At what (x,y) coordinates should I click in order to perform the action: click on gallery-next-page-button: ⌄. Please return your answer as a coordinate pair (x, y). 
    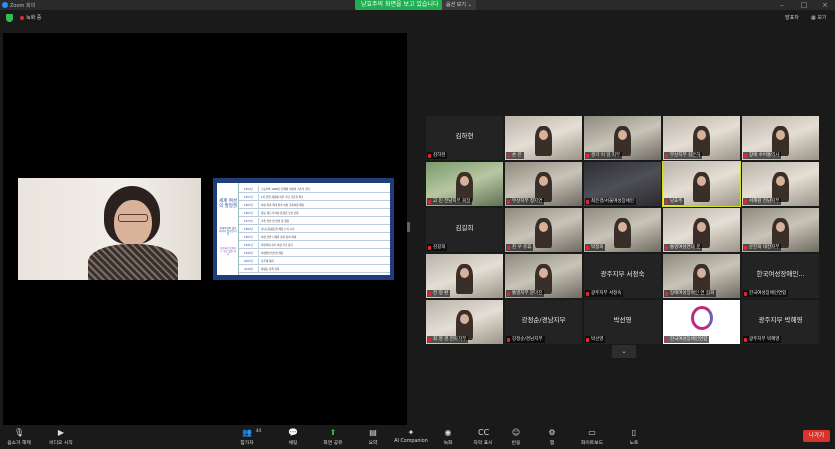
    Looking at the image, I should click on (624, 351).